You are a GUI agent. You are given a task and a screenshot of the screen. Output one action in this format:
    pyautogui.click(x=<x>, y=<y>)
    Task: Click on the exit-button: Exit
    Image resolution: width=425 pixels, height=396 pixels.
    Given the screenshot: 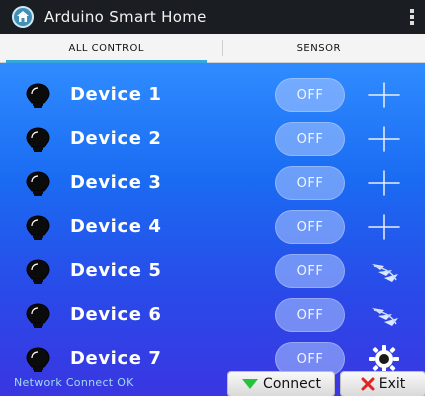 What is the action you would take?
    pyautogui.click(x=383, y=384)
    